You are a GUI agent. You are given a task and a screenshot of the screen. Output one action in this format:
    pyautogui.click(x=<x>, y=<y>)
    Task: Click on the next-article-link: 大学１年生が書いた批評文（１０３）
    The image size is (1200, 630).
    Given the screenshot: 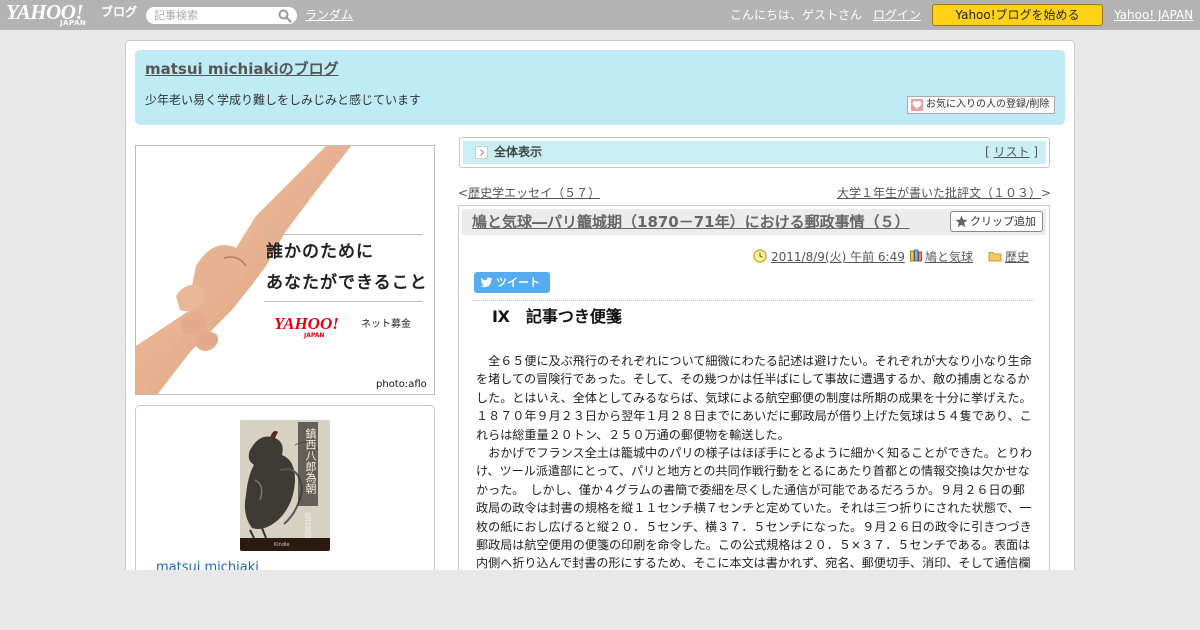 What is the action you would take?
    pyautogui.click(x=939, y=193)
    